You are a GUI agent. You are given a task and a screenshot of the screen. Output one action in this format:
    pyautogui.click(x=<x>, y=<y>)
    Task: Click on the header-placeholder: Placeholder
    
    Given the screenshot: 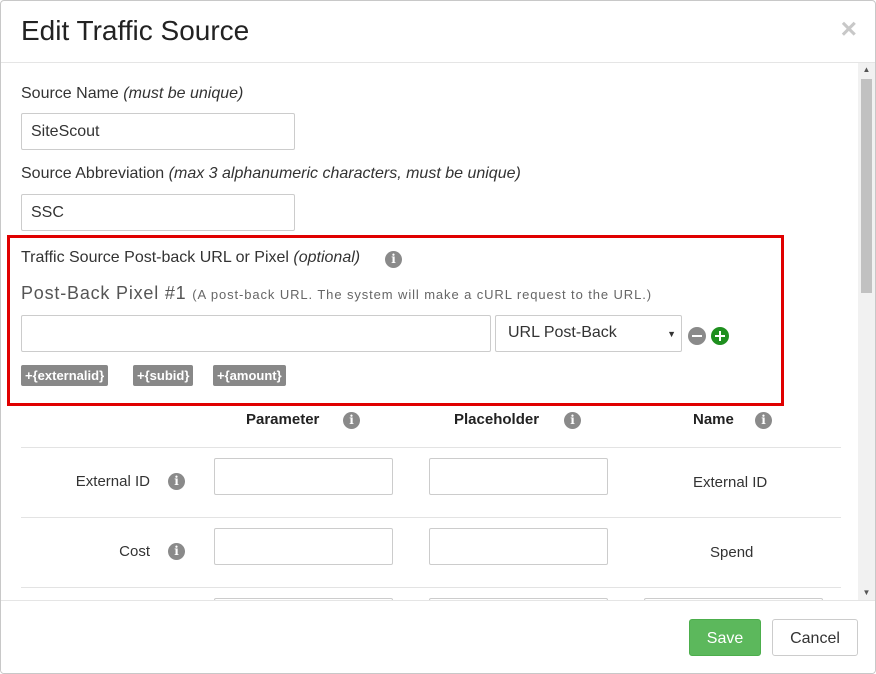 What is the action you would take?
    pyautogui.click(x=497, y=419)
    